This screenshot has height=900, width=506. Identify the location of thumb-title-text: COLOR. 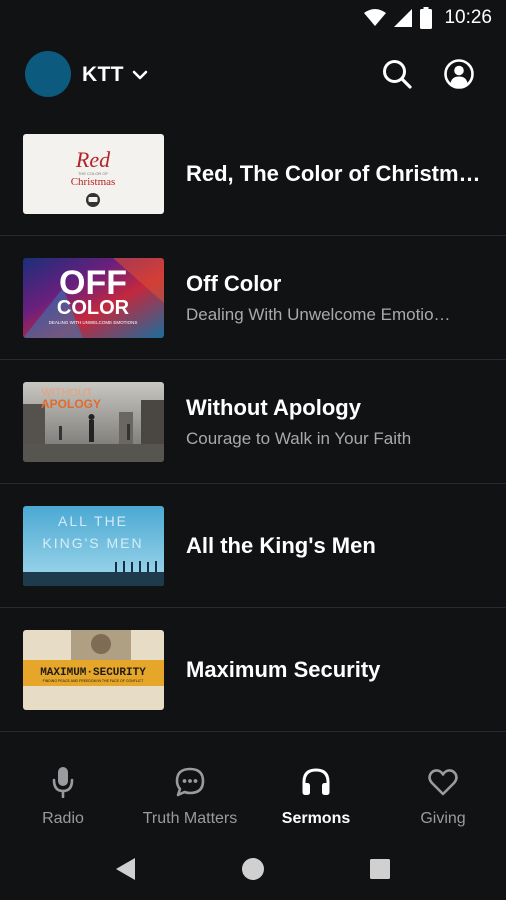
(93, 308).